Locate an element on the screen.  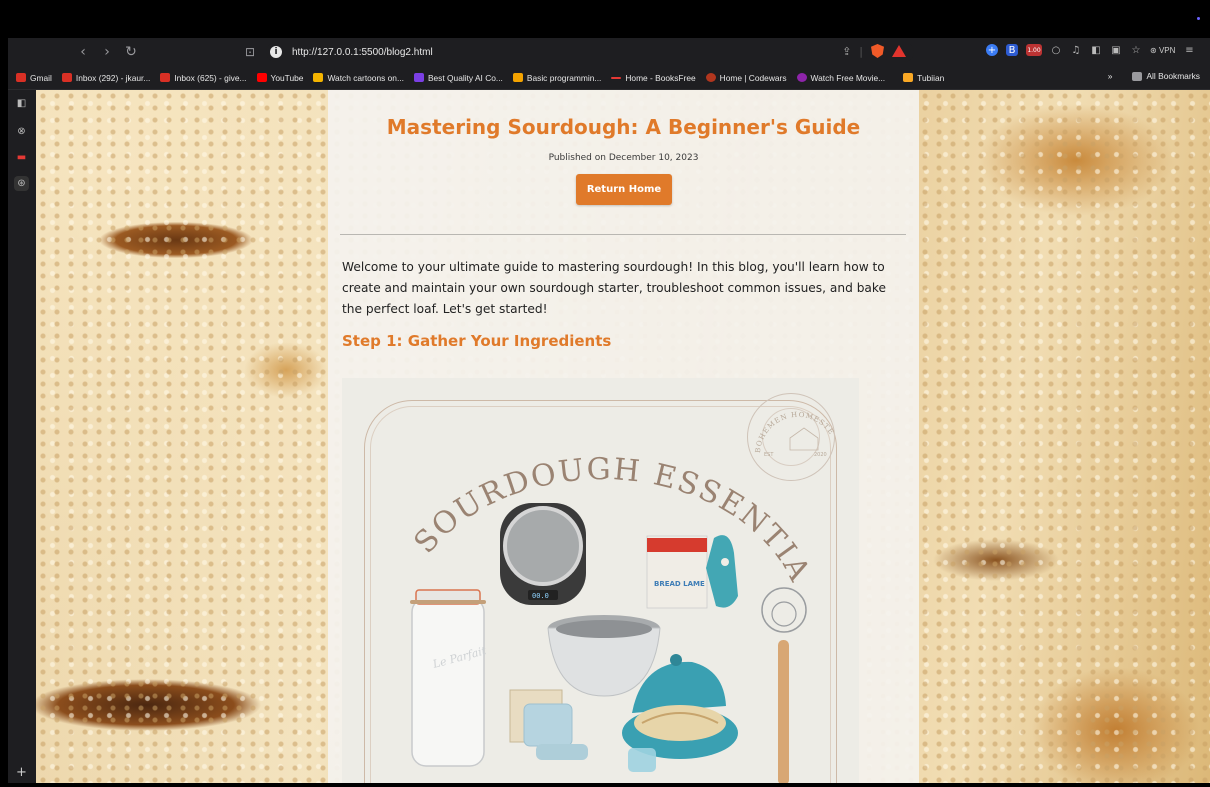
bookmark-item: Gmail is located at coordinates (34, 78).